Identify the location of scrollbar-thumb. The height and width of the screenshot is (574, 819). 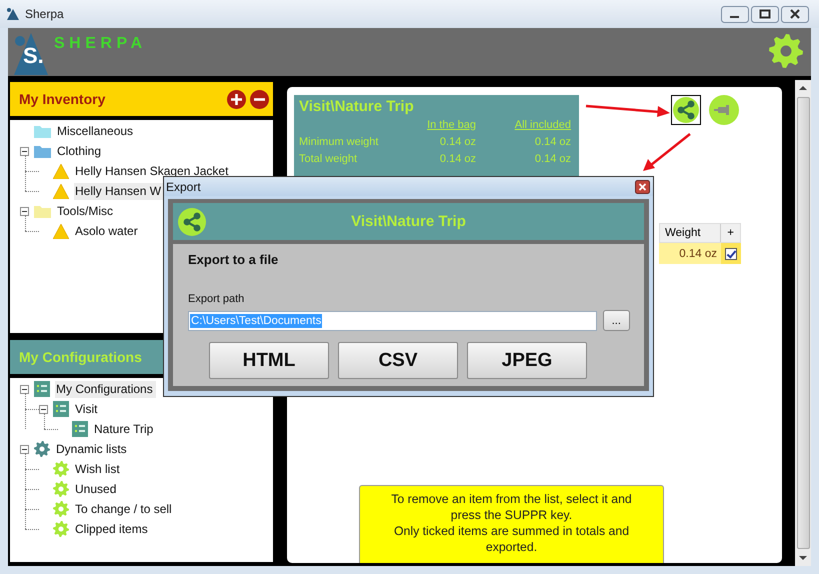
(803, 323).